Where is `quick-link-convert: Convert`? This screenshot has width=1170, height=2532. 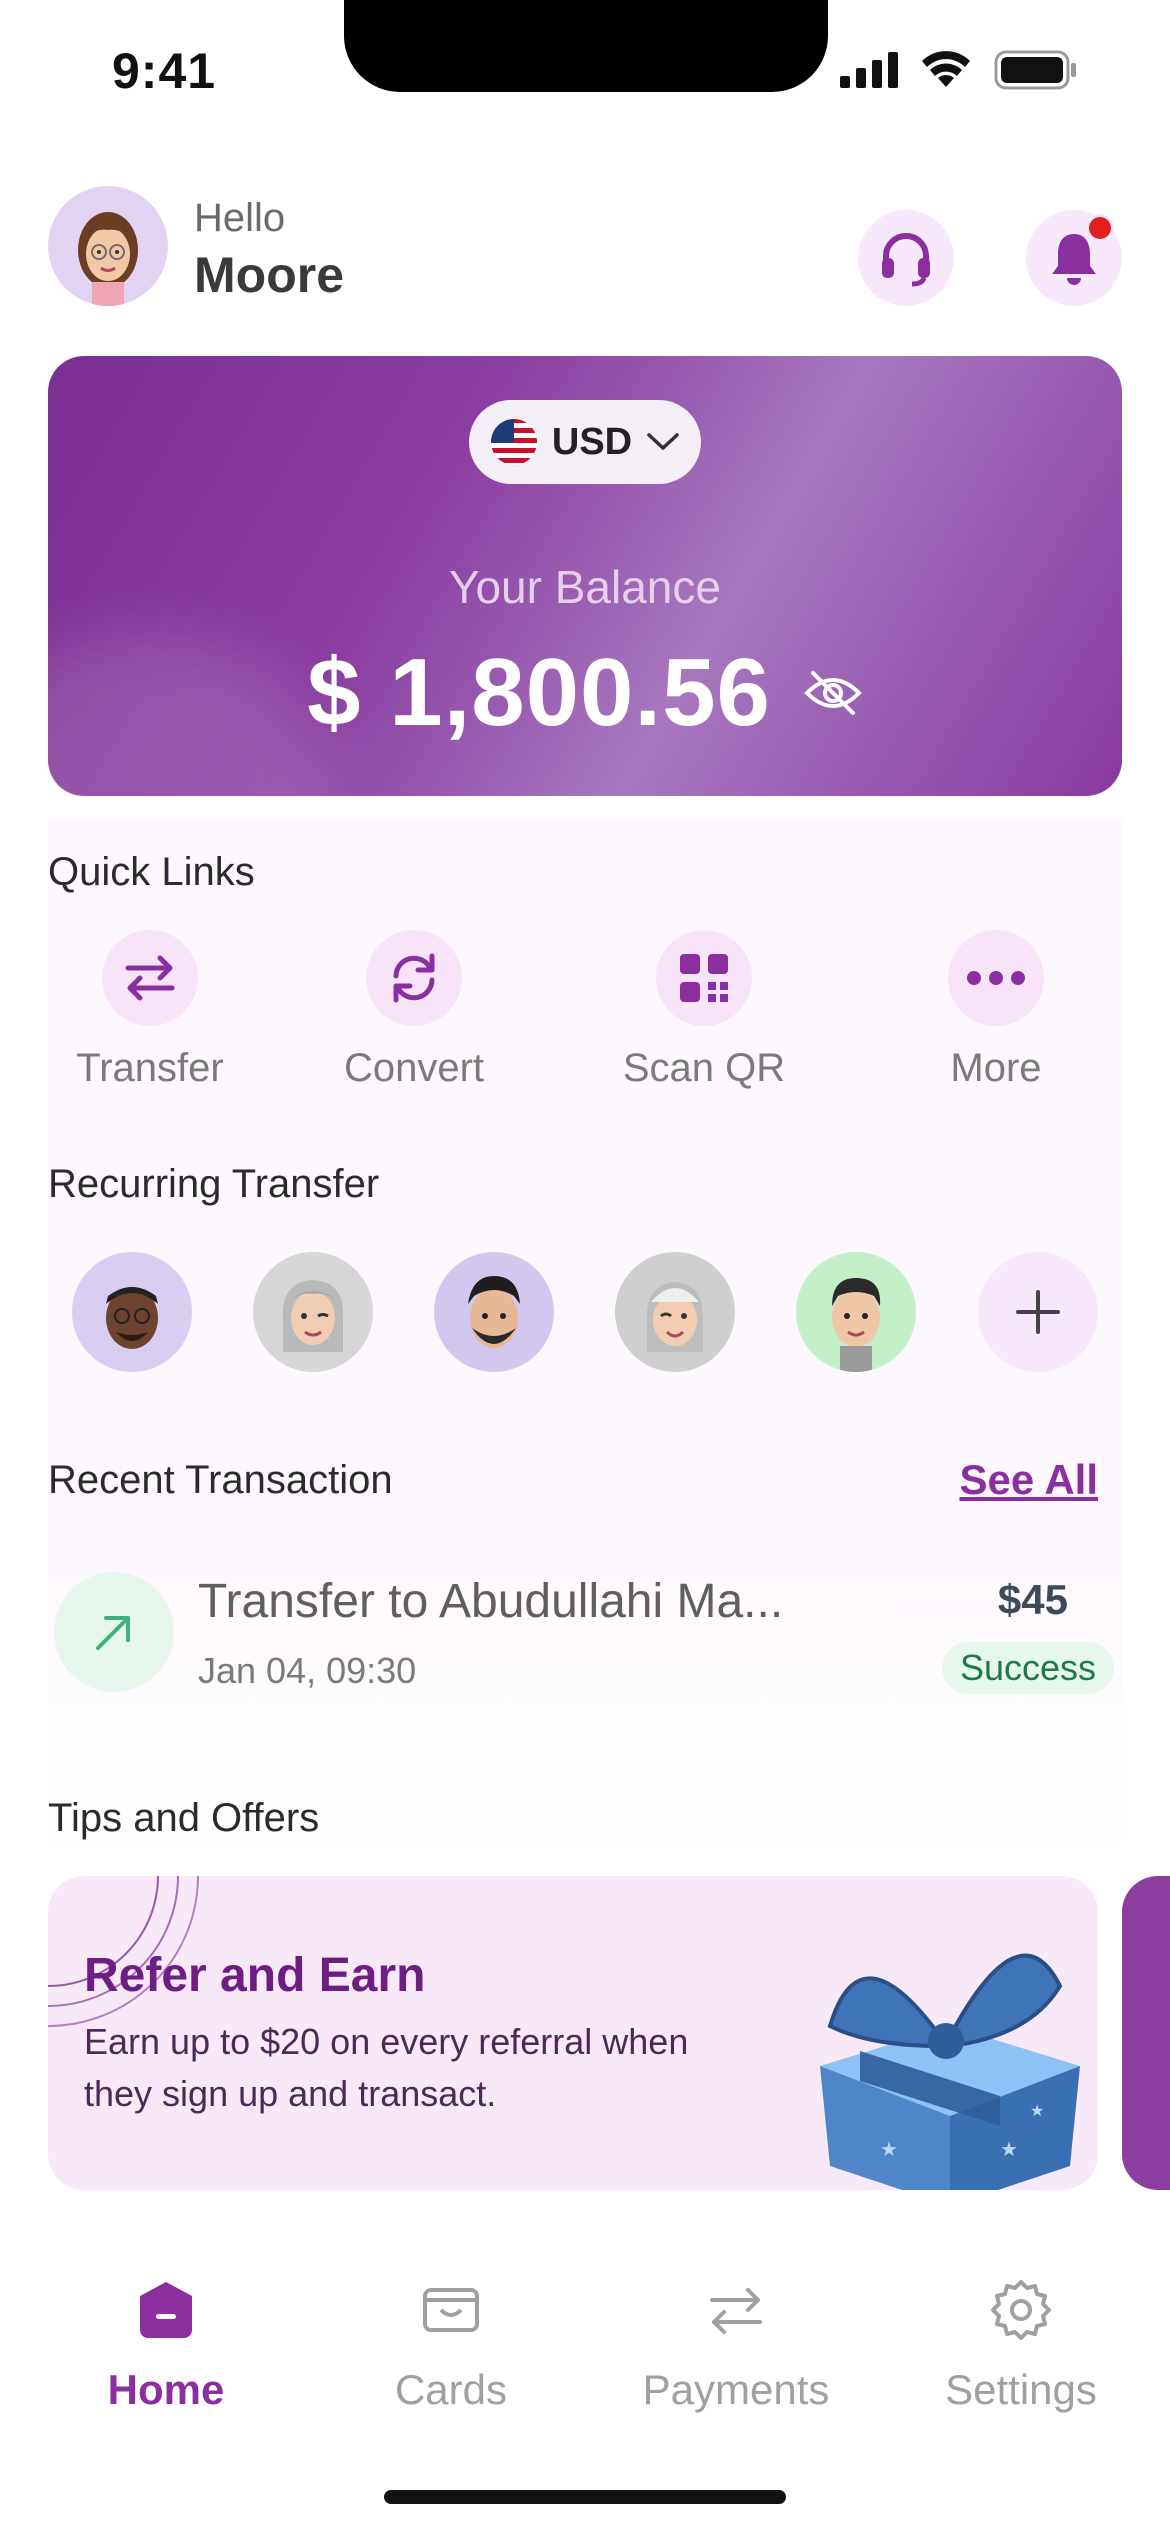
quick-link-convert: Convert is located at coordinates (414, 1010).